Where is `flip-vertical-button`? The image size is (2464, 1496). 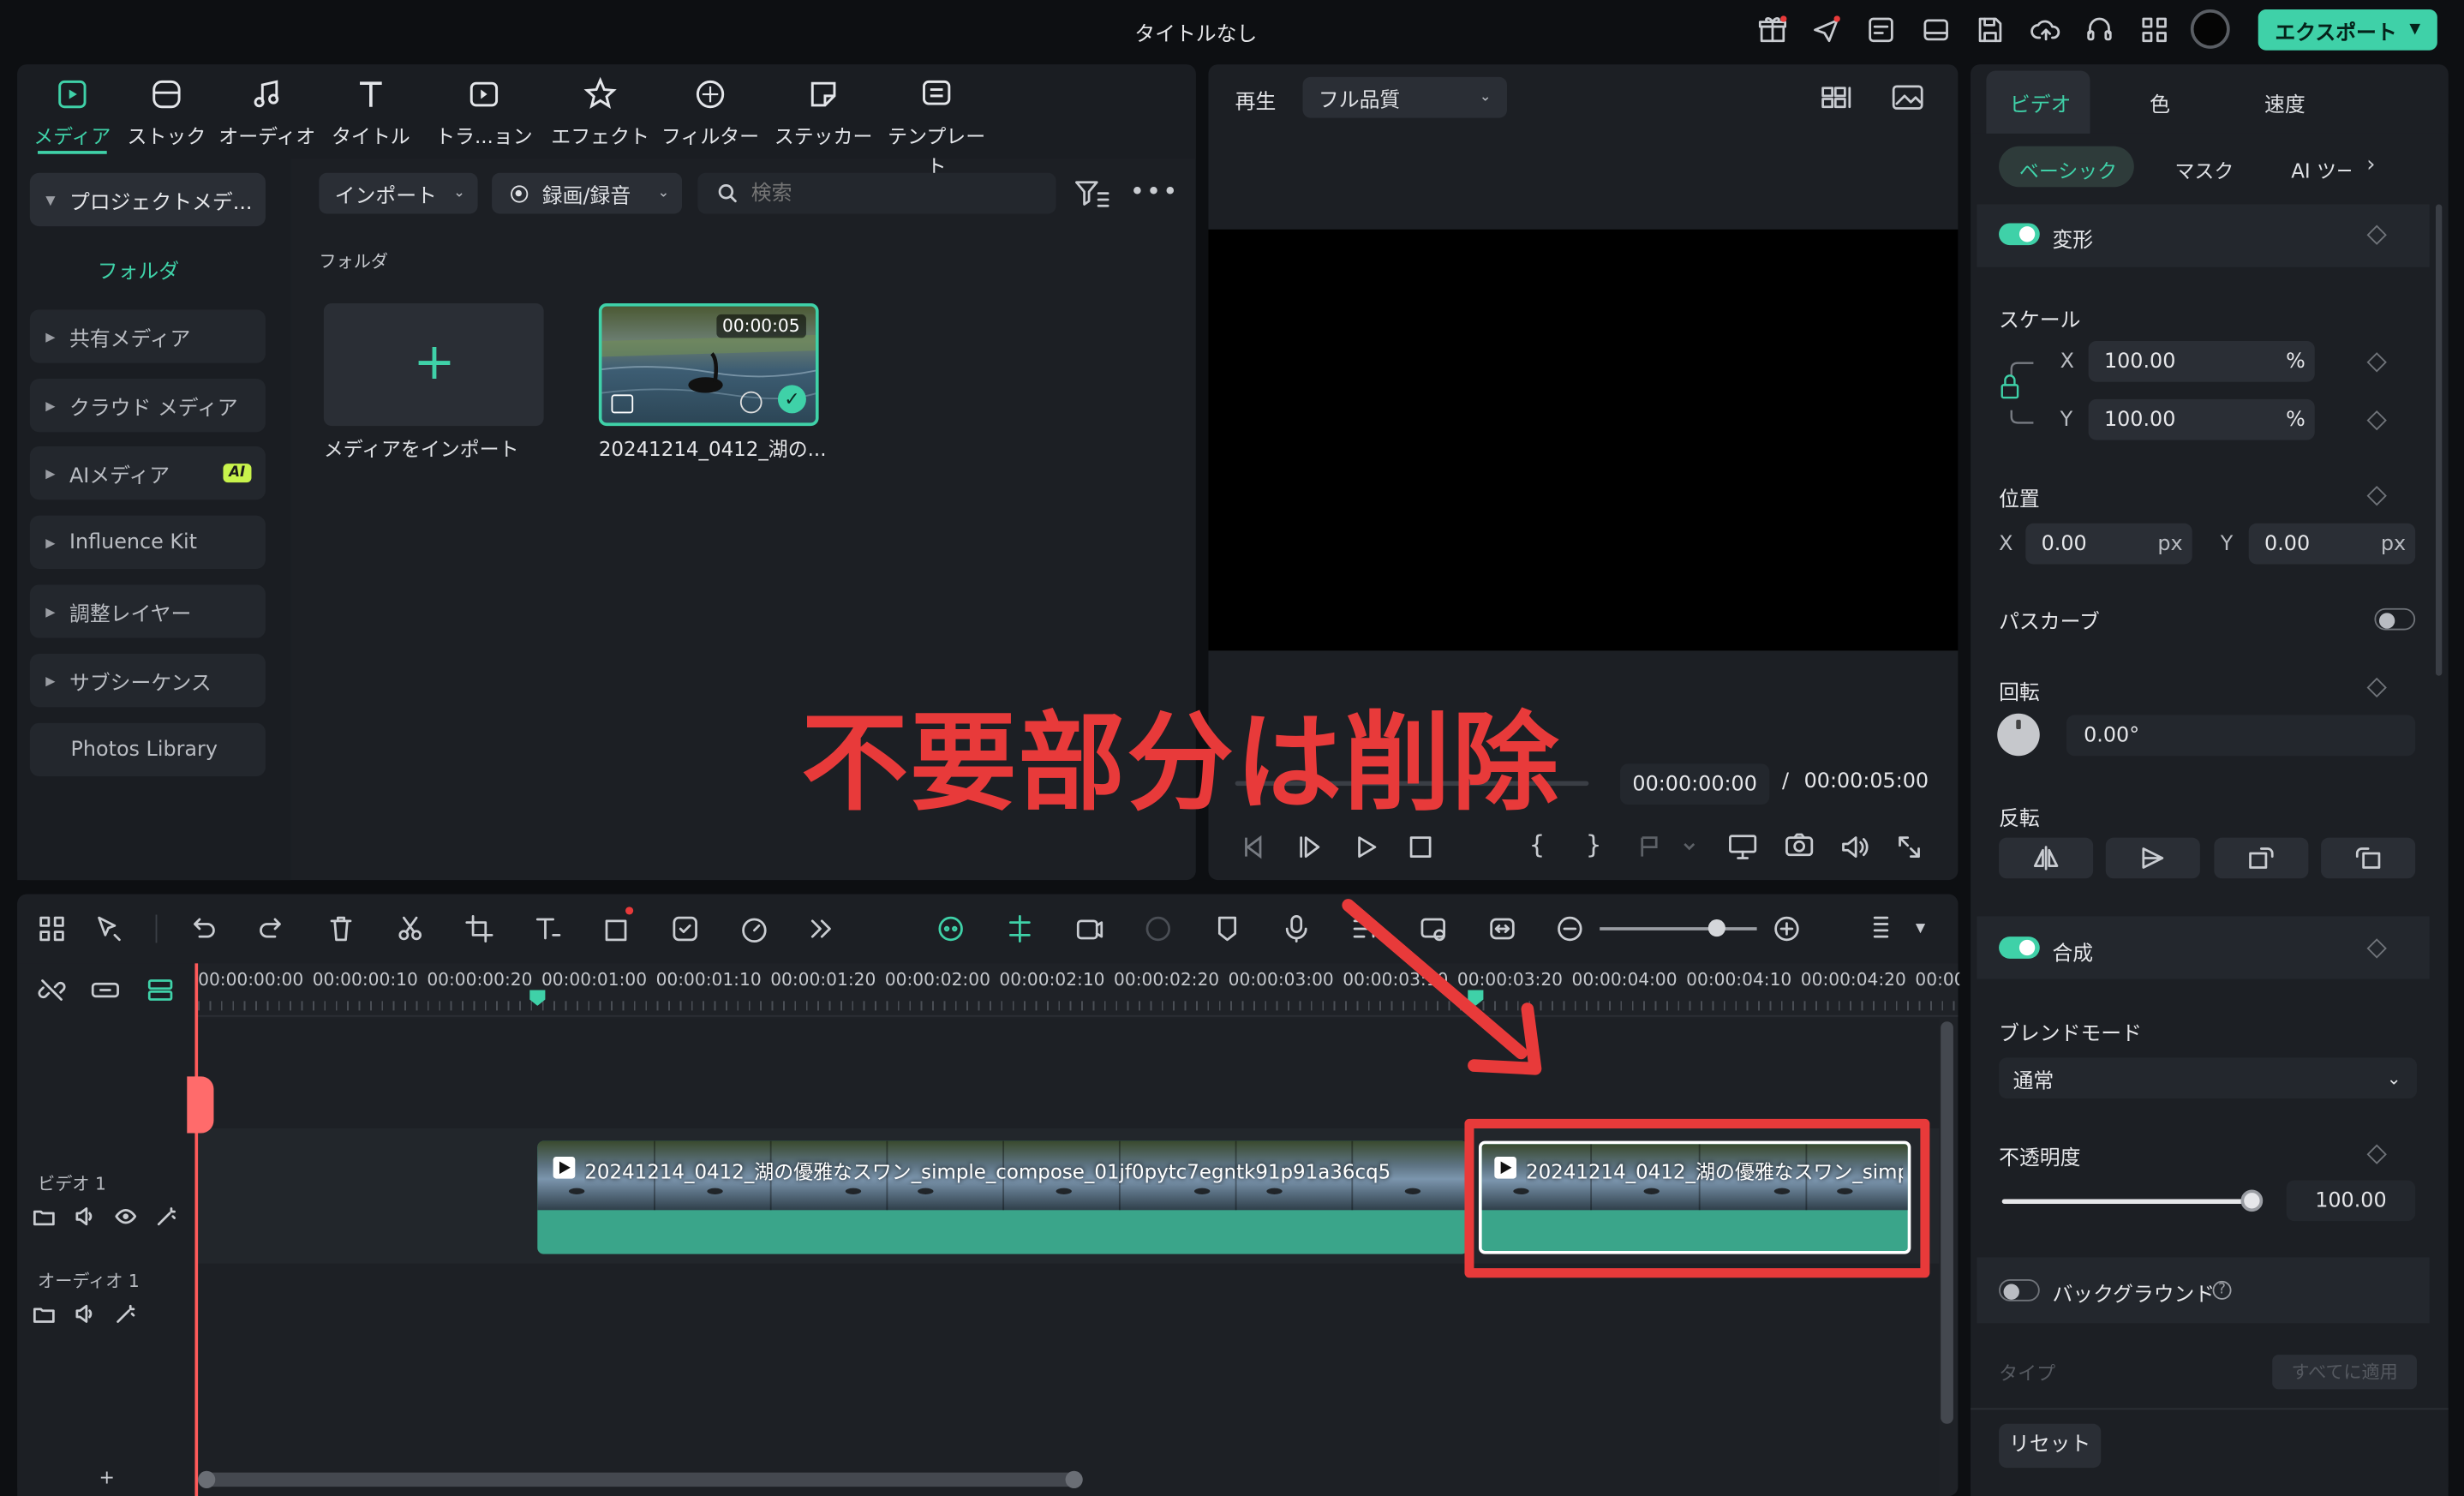 flip-vertical-button is located at coordinates (2152, 858).